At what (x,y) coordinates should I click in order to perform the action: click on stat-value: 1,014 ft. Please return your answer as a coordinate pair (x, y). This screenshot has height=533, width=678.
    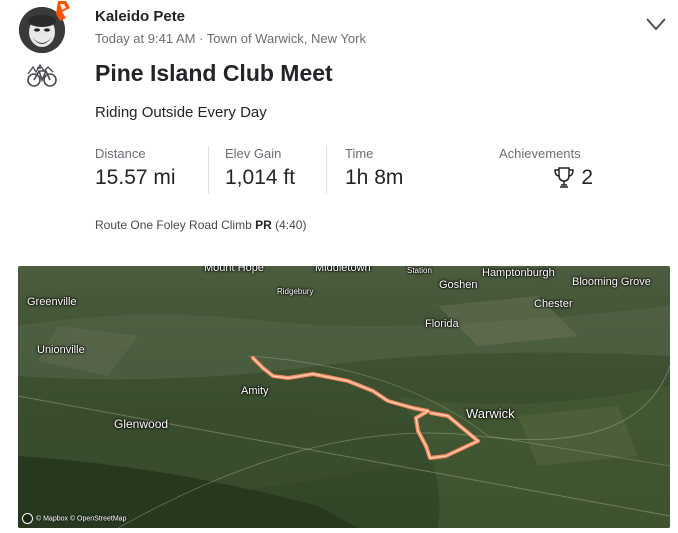
    Looking at the image, I should click on (260, 177).